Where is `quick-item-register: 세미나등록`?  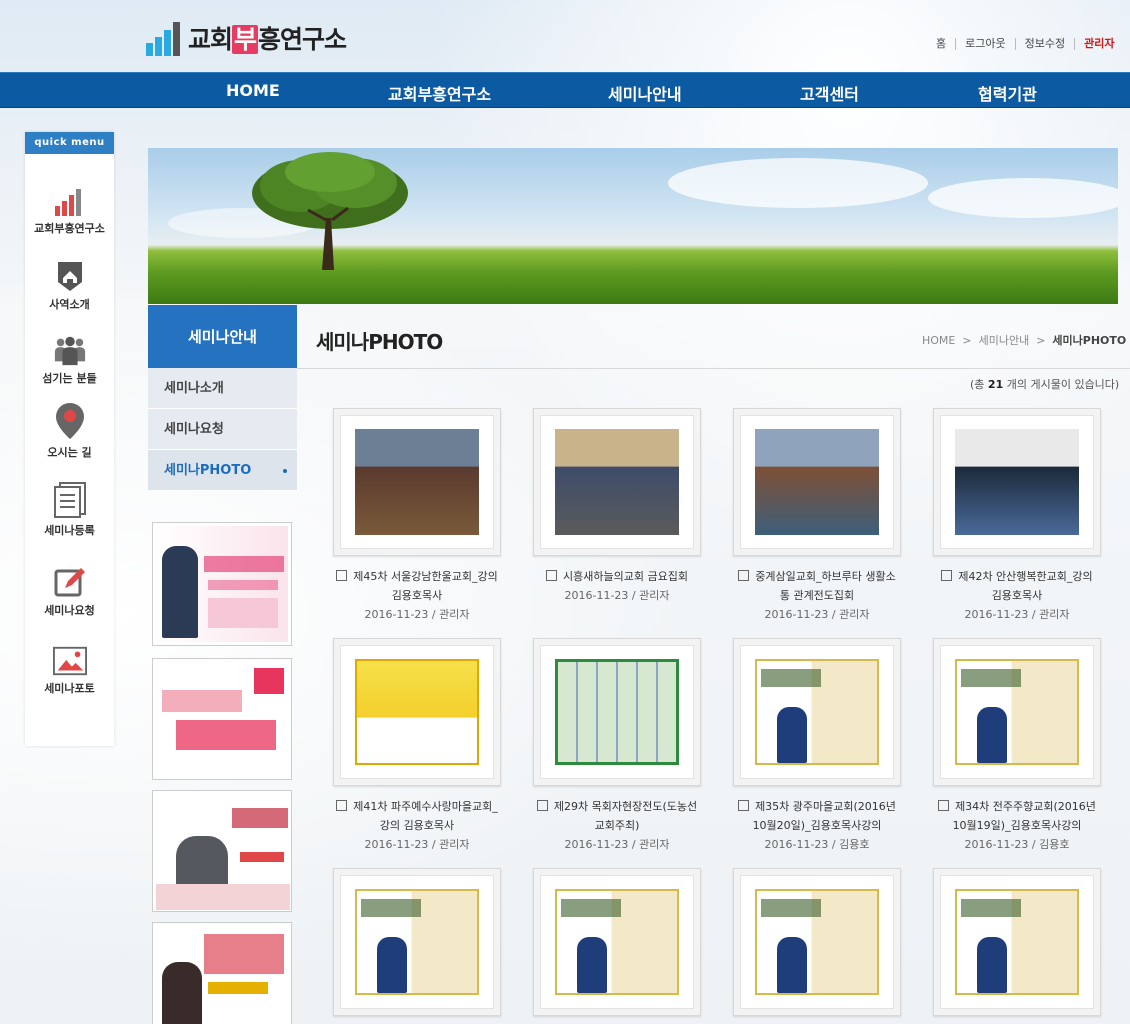 quick-item-register: 세미나등록 is located at coordinates (69, 510).